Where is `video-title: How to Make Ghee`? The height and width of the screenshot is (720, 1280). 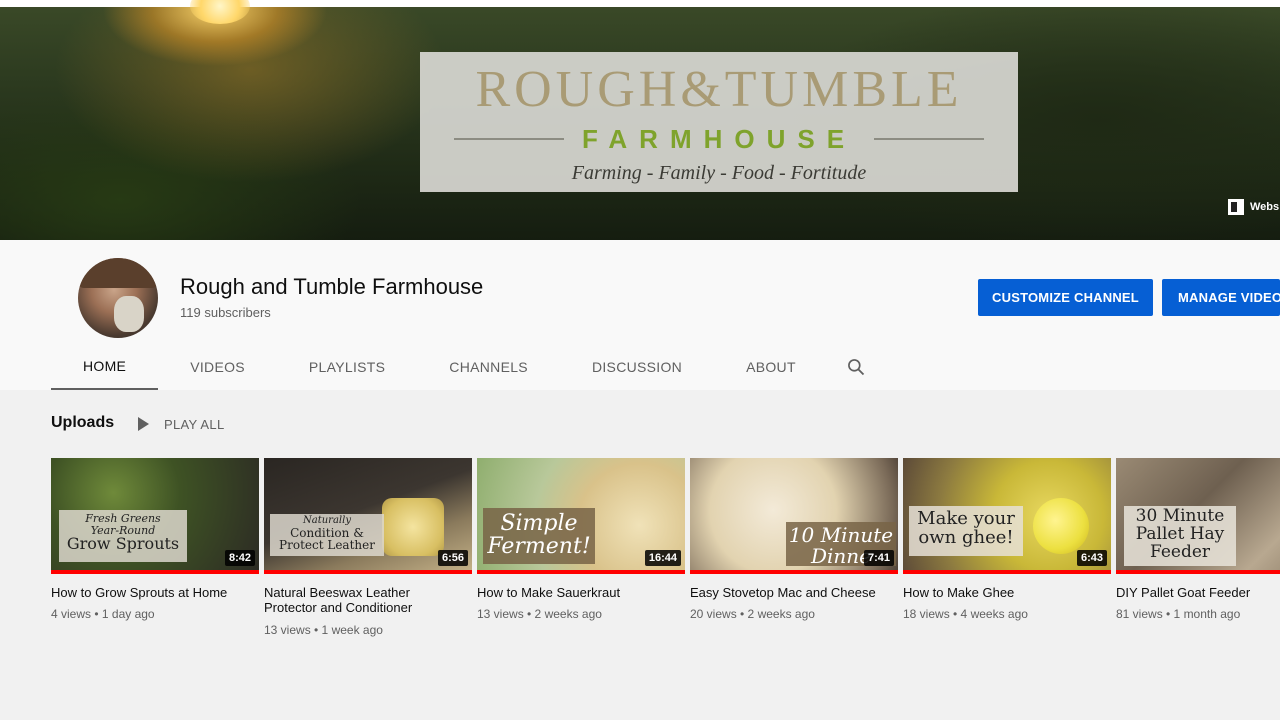 video-title: How to Make Ghee is located at coordinates (1003, 592).